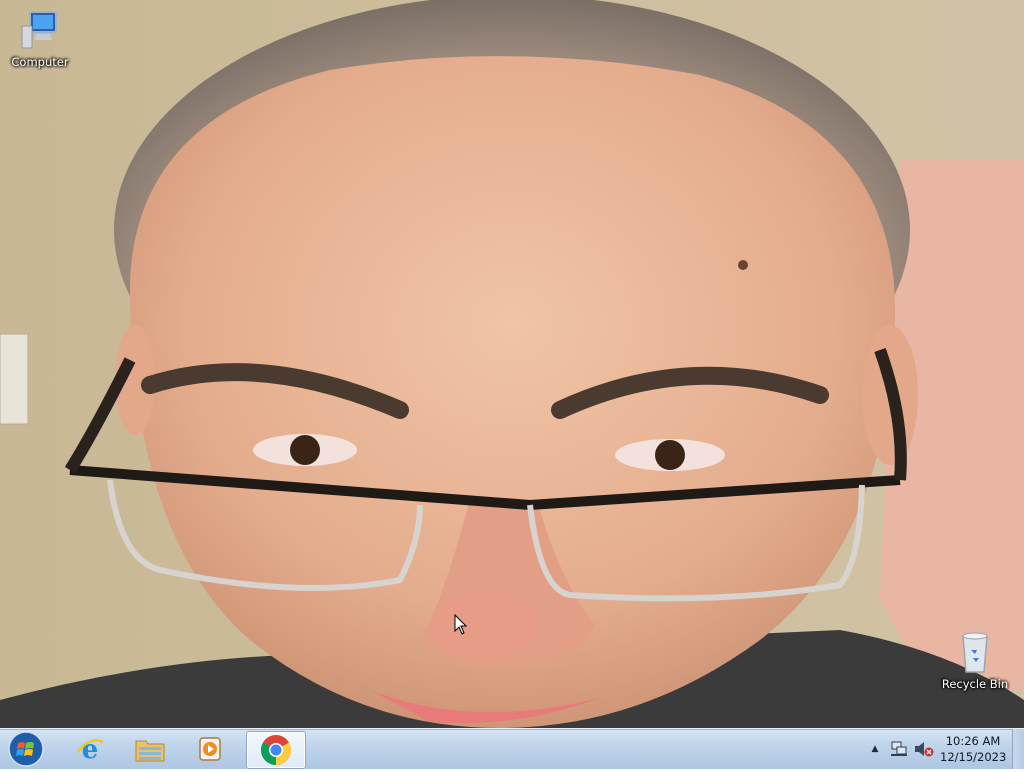 This screenshot has height=772, width=1024. I want to click on desktop-icon-recycle-bin: Recycle Bin, so click(975, 659).